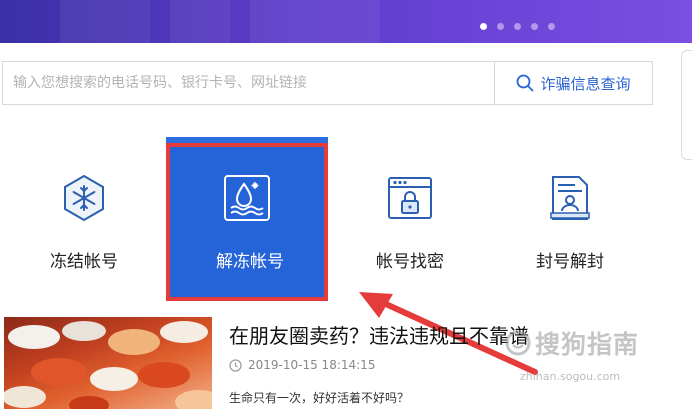  I want to click on watermark-text: 搜狗指南, so click(587, 344).